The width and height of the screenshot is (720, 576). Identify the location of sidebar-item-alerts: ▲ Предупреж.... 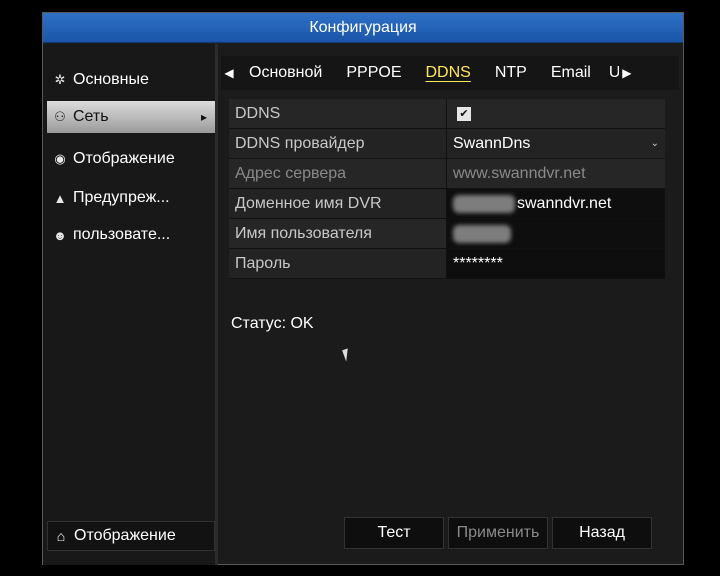
(131, 198).